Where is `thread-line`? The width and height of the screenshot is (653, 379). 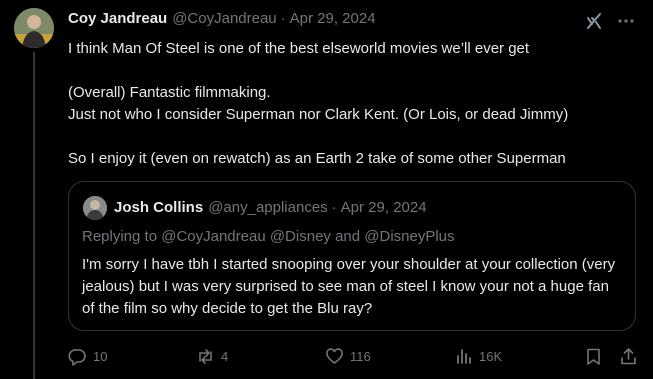 thread-line is located at coordinates (34, 215).